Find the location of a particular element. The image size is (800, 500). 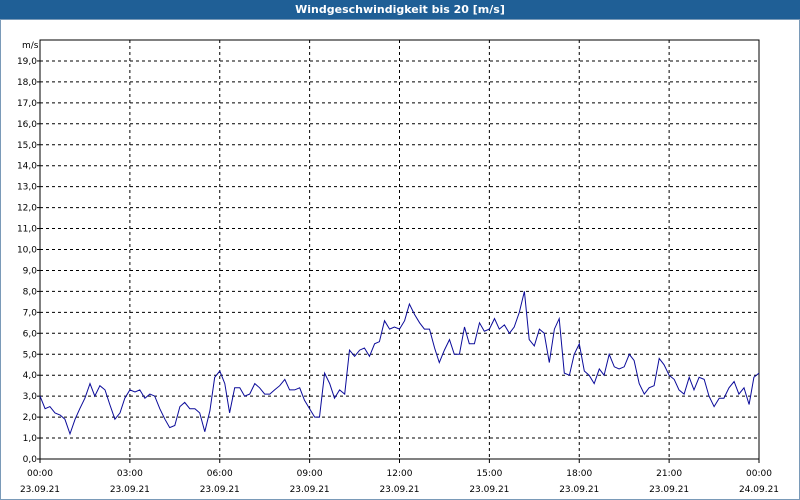

y-tick-label: 18,0 is located at coordinates (27, 83).